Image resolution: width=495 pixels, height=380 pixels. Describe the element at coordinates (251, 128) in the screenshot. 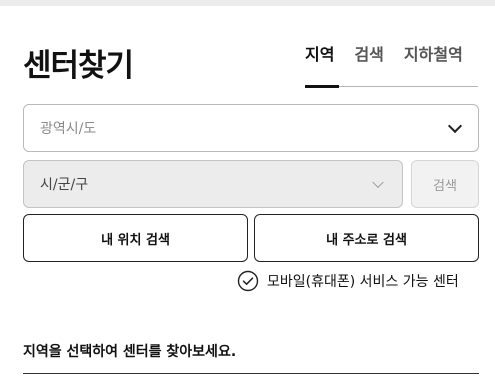

I see `region-select: 광역시/도` at that location.